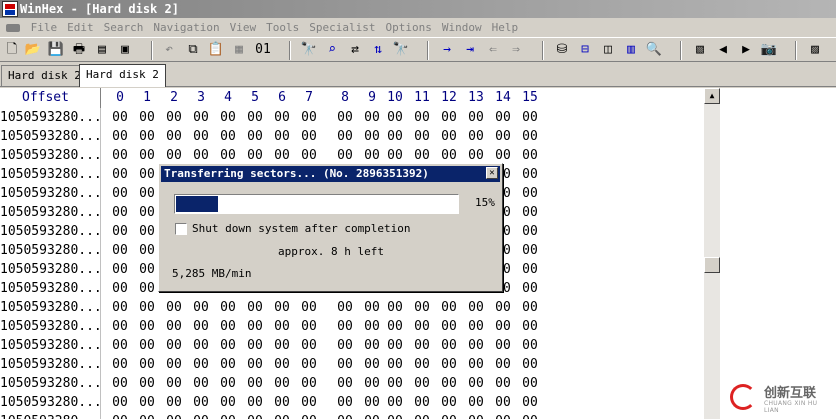 The height and width of the screenshot is (419, 836). Describe the element at coordinates (700, 50) in the screenshot. I see `sector-info-icon: ▧` at that location.